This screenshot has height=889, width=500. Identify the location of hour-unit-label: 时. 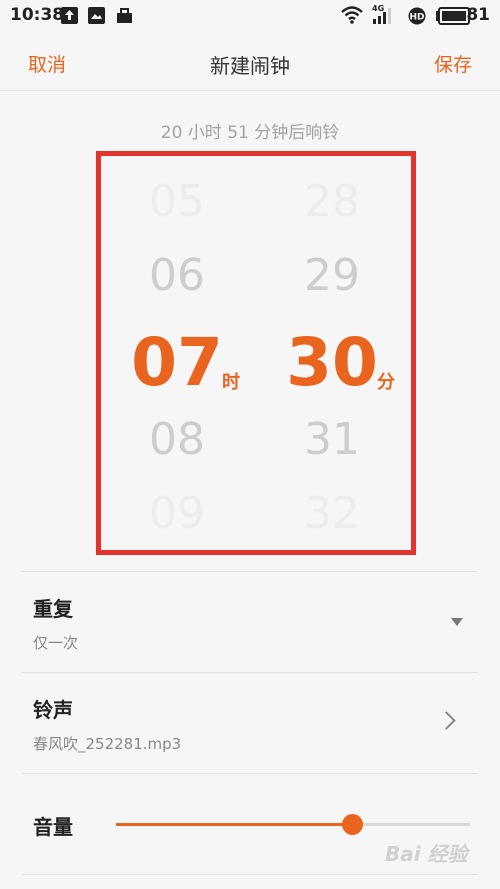
(231, 382).